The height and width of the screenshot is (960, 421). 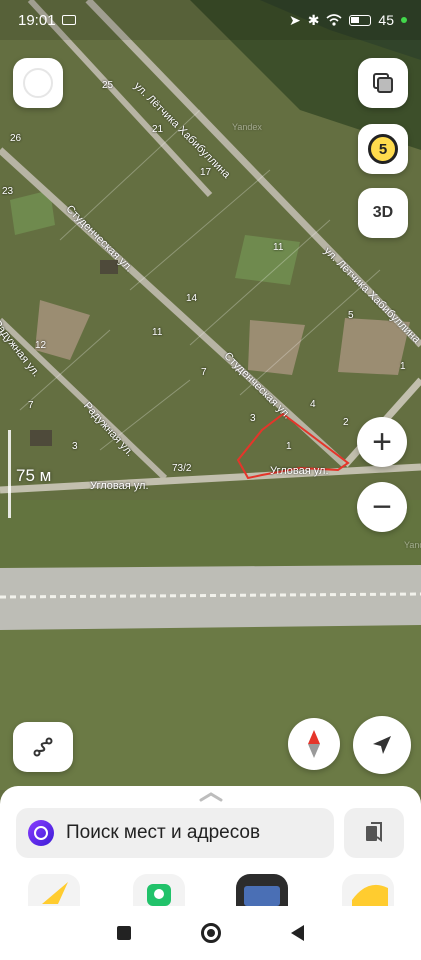 What do you see at coordinates (37, 20) in the screenshot?
I see `status-time: 19:01` at bounding box center [37, 20].